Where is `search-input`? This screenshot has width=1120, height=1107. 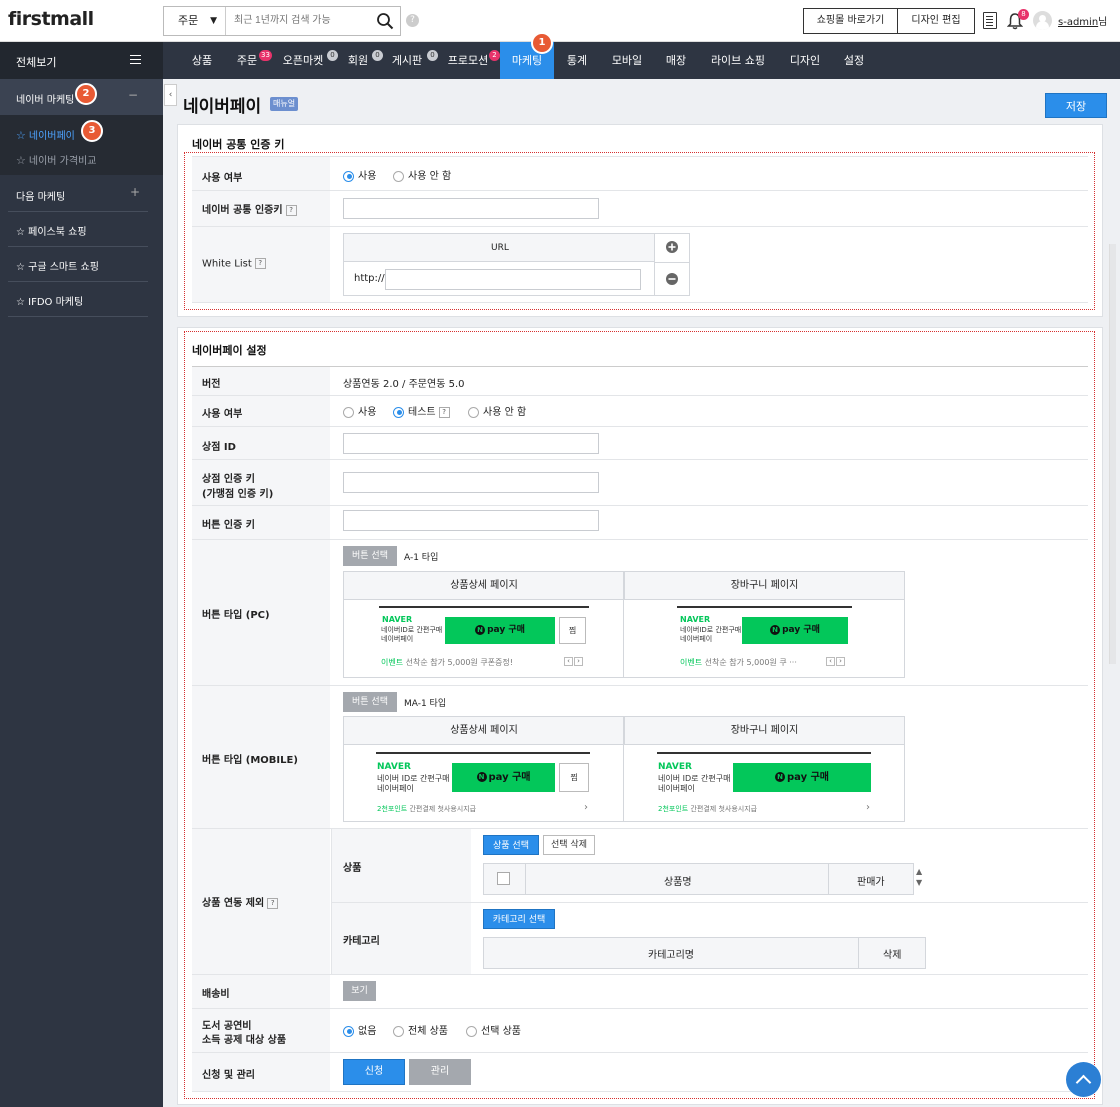
search-input is located at coordinates (299, 21).